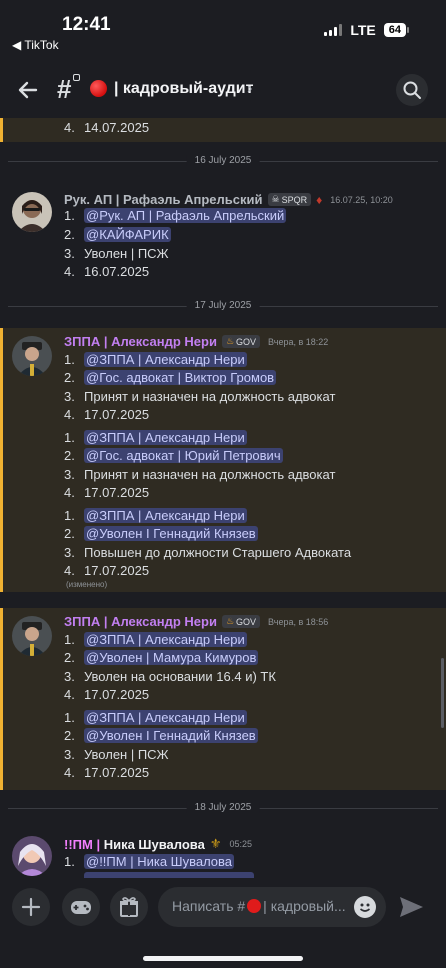  I want to click on message-timestamp: 16.07.25, 10:20, so click(361, 199).